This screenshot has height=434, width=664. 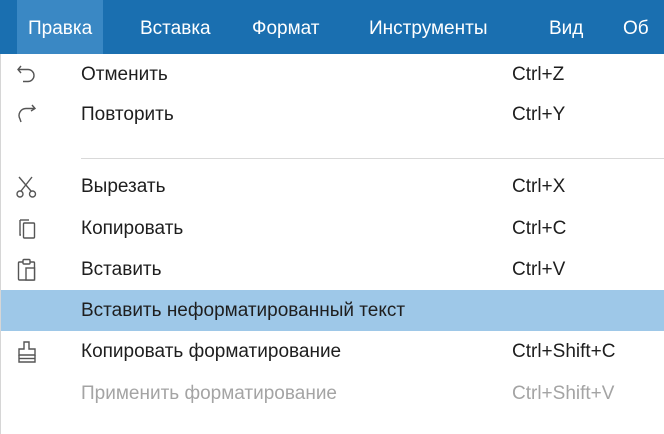 I want to click on menu-item-copy-formatting: Копировать форматирование Ctrl+Shift+C, so click(x=332, y=352).